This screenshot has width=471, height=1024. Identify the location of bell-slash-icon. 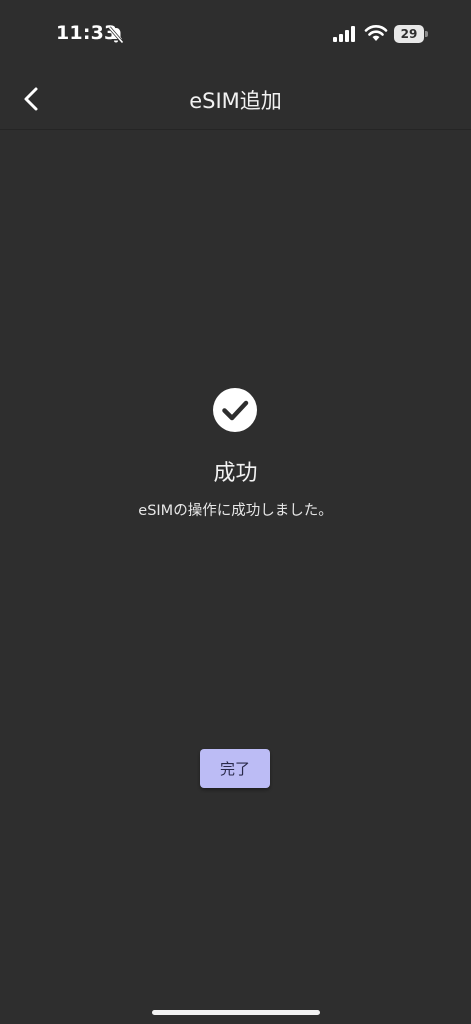
(116, 35).